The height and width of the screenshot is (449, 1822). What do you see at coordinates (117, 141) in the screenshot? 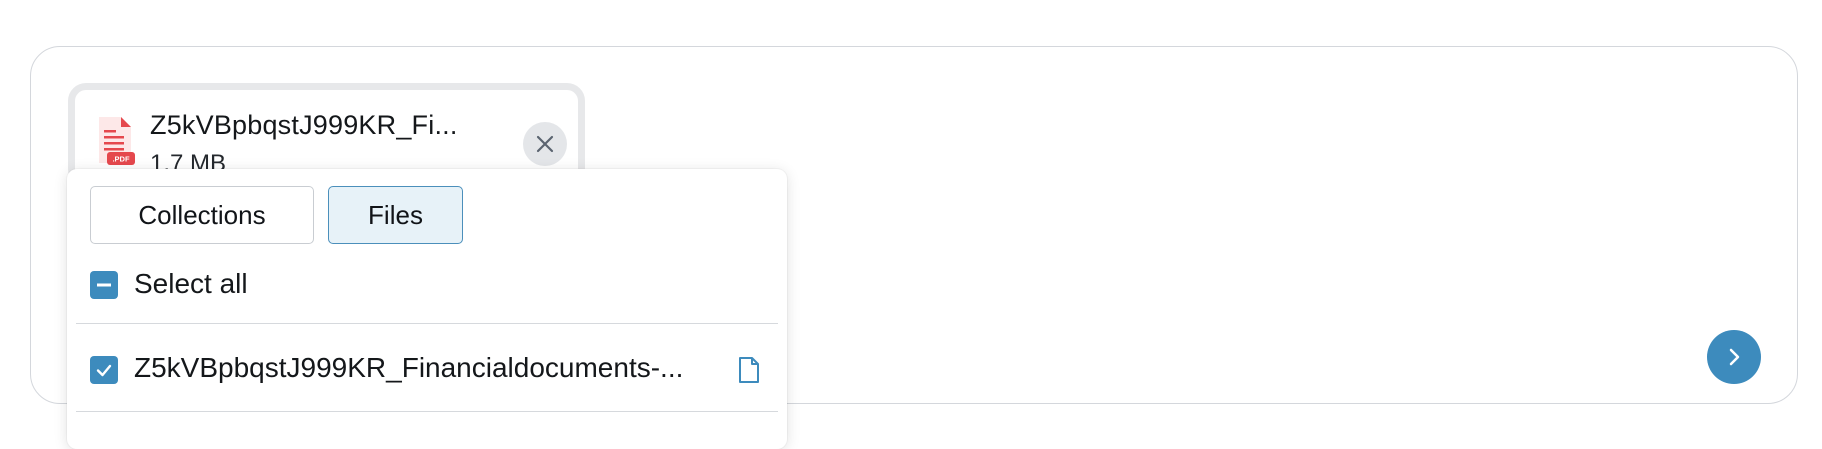
I see `pdf-file-icon: .PDF` at bounding box center [117, 141].